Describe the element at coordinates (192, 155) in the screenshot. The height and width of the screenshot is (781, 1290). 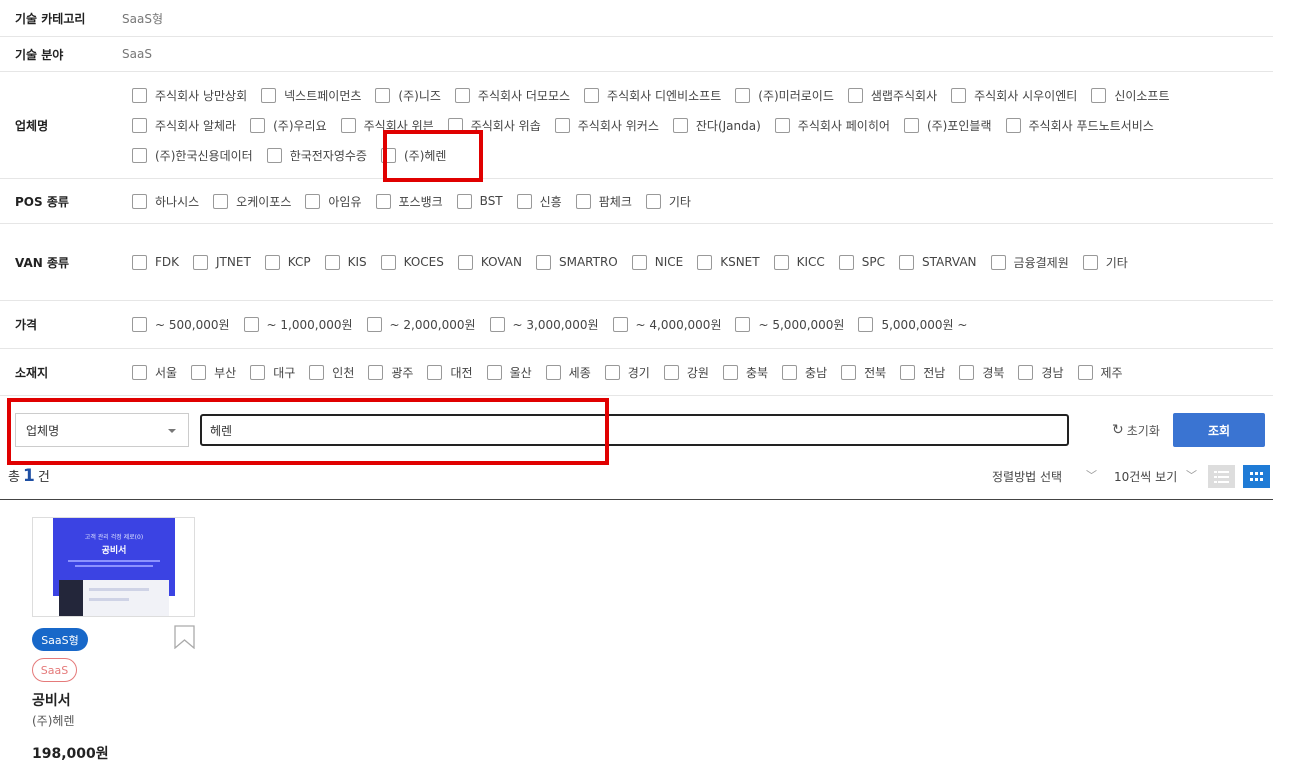
I see `company-option: (주)한국신용데이터` at that location.